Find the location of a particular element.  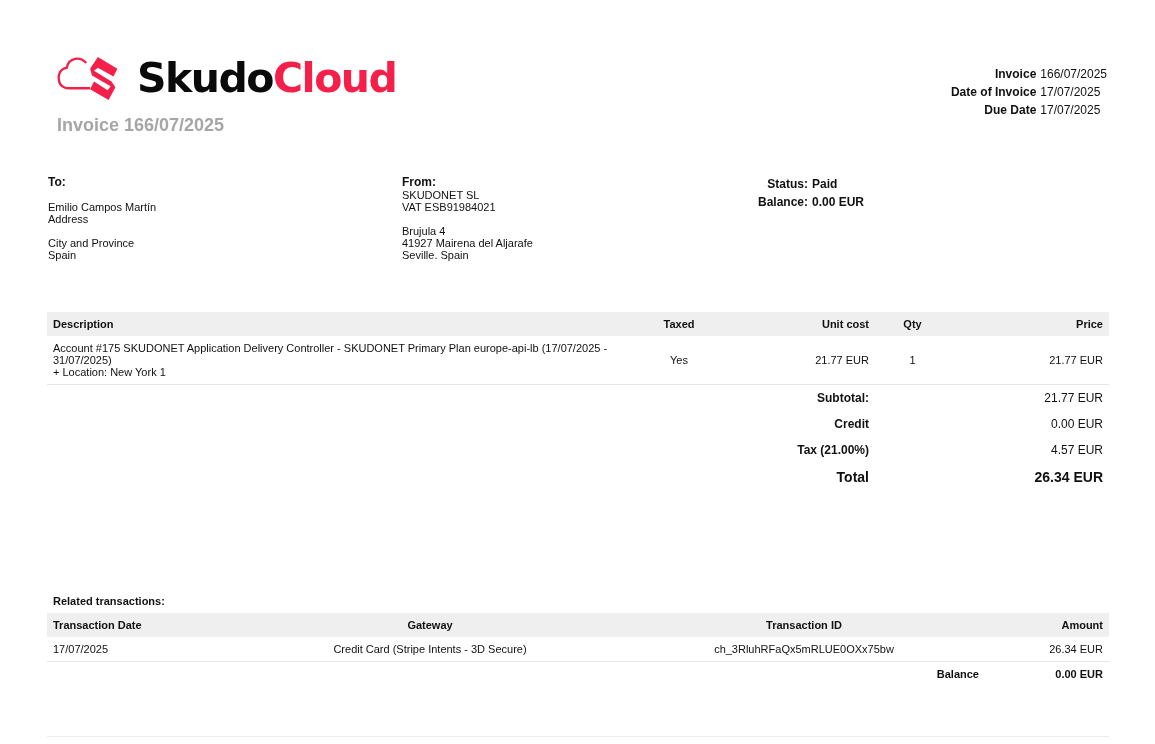

table-cell-text: 1 is located at coordinates (912, 360).